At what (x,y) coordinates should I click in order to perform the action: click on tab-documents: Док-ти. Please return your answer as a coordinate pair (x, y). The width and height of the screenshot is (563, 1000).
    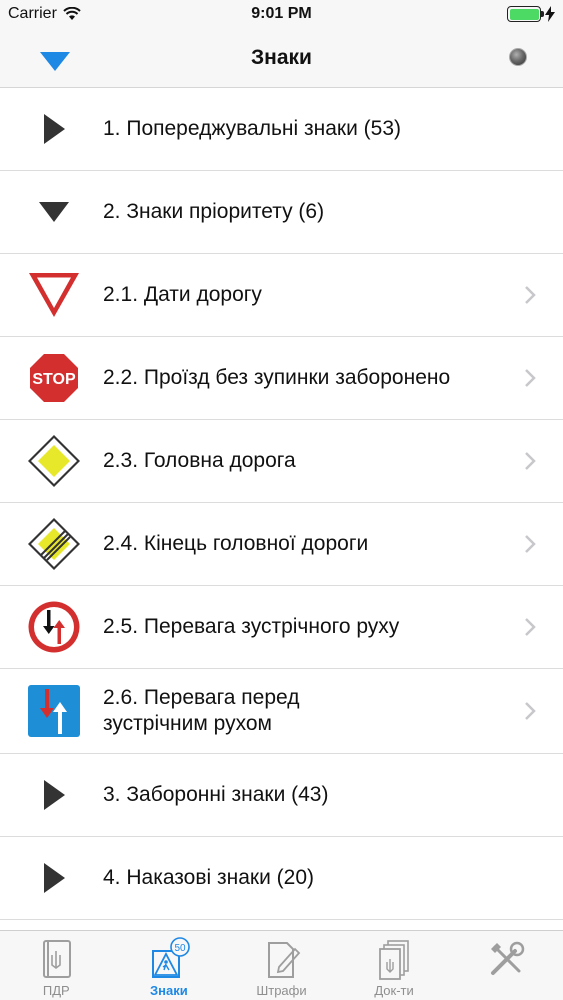
    Looking at the image, I should click on (394, 965).